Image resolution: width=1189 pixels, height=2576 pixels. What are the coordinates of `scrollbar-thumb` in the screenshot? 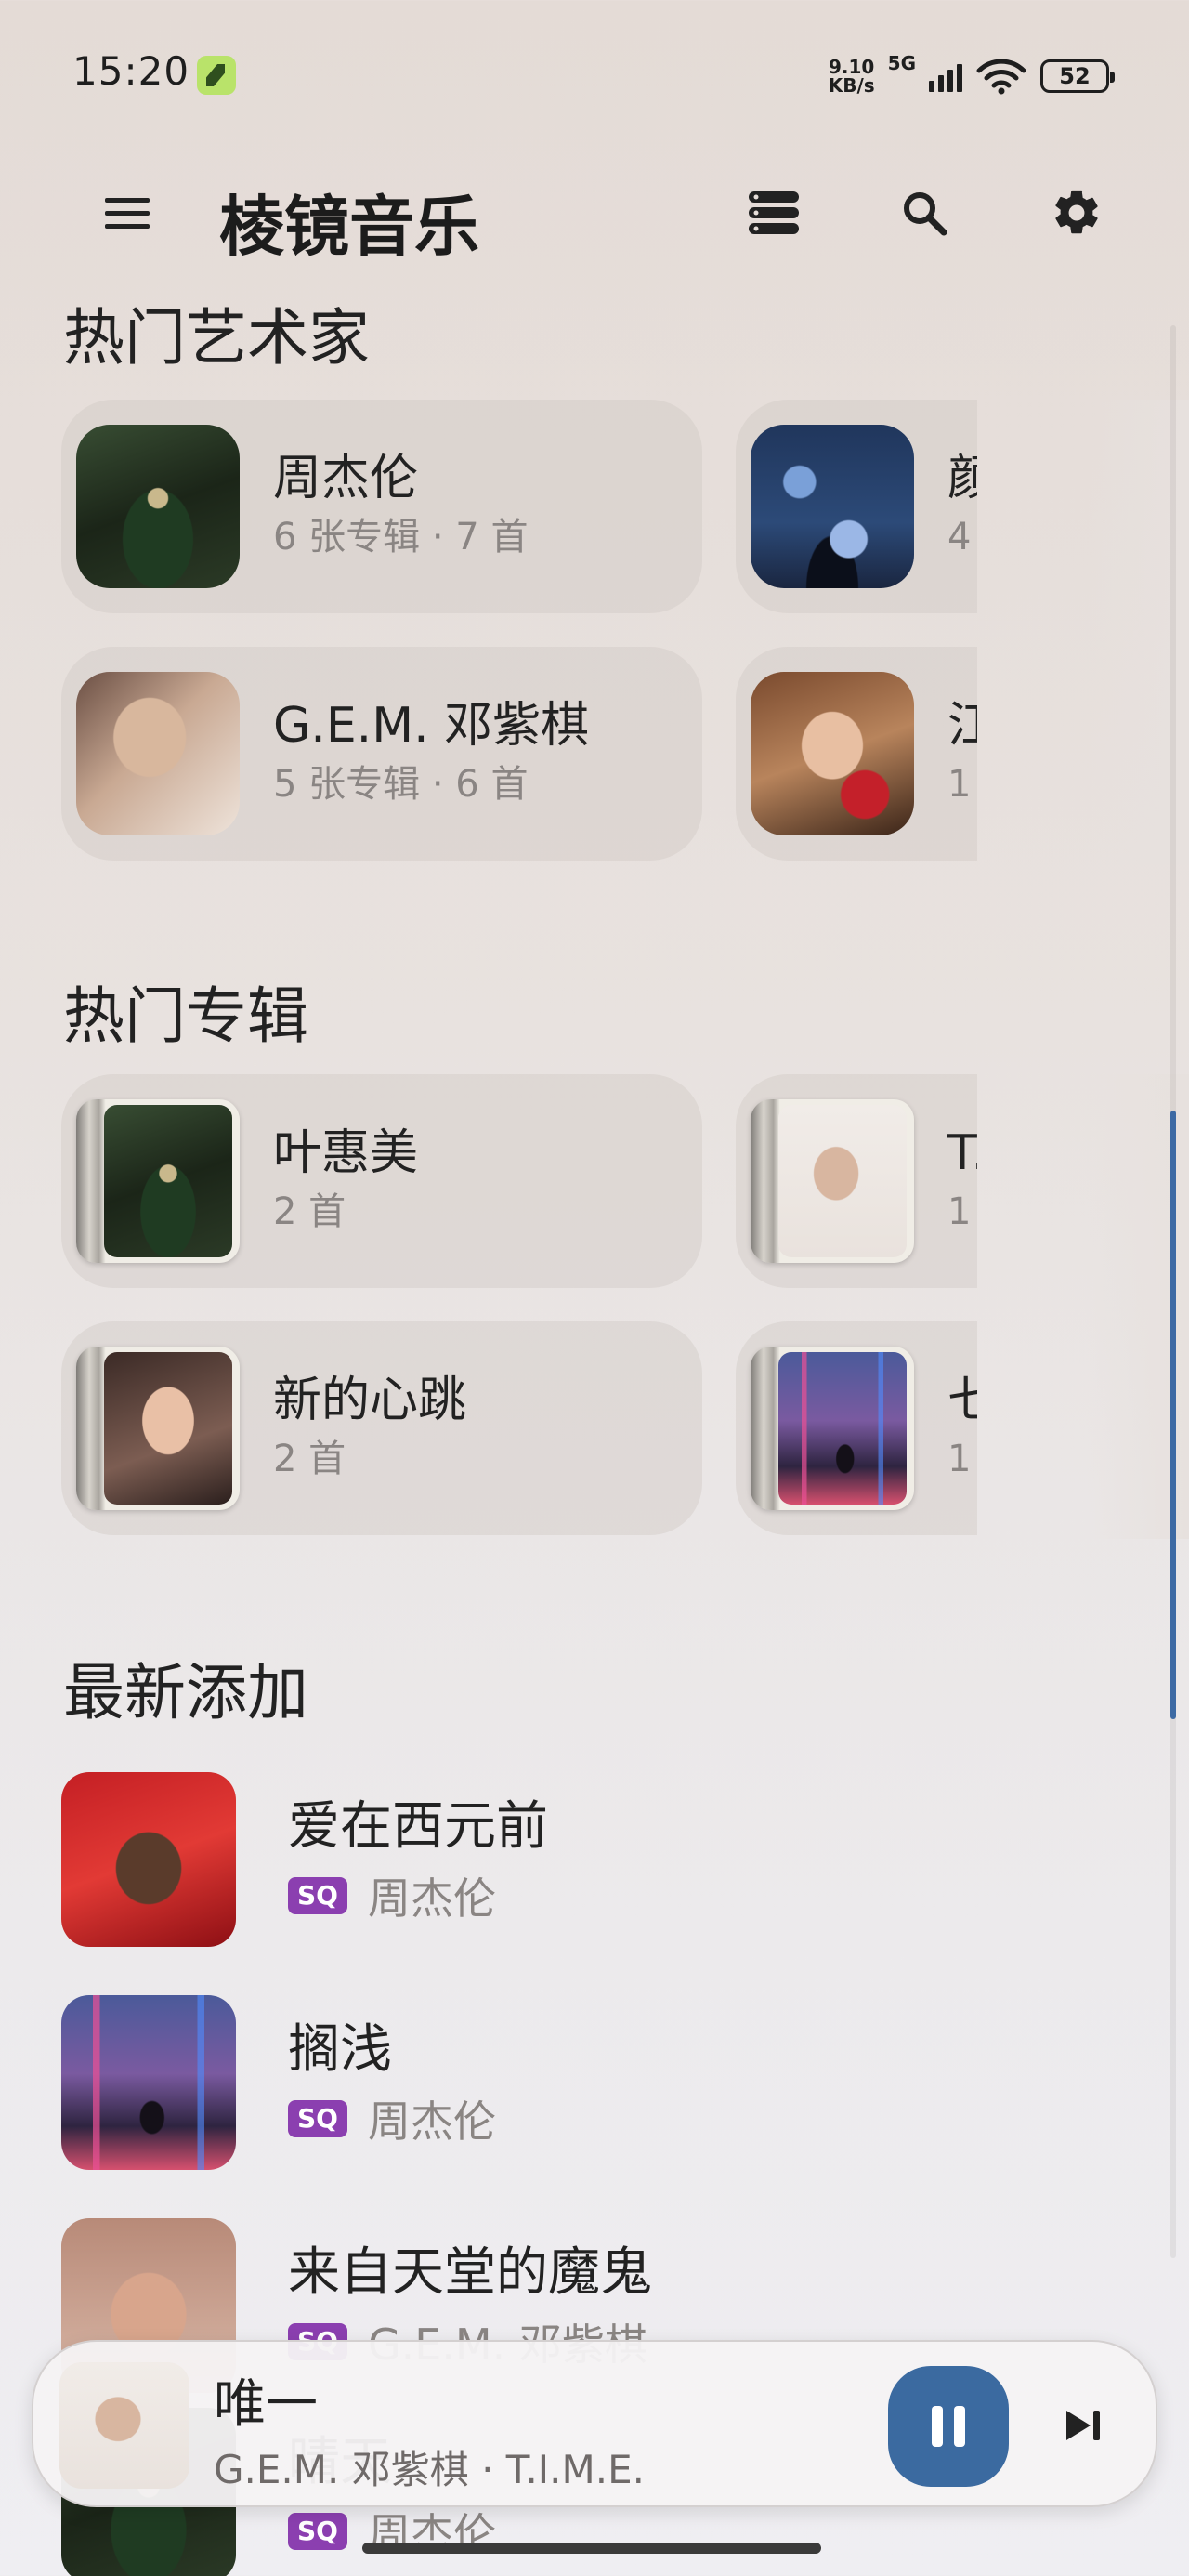 It's located at (1173, 1415).